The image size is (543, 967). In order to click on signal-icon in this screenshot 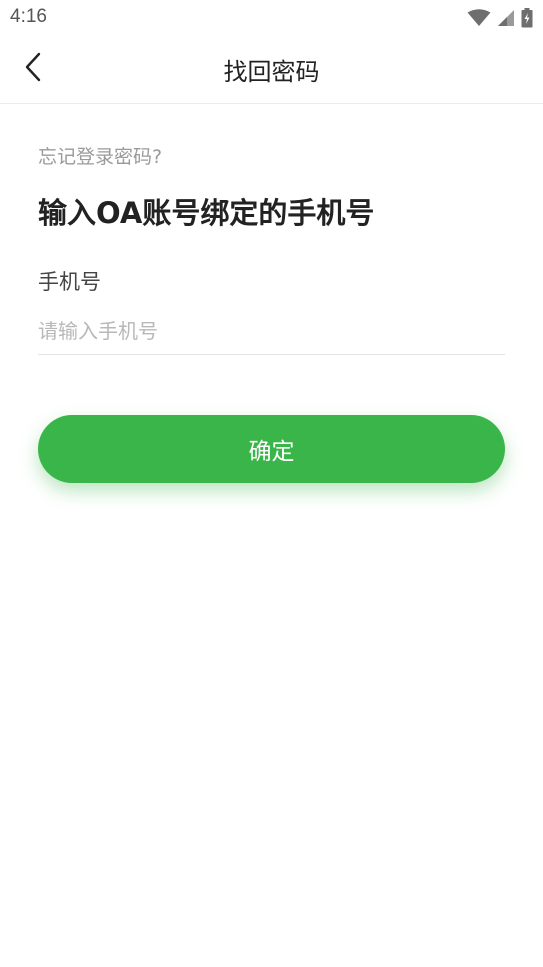, I will do `click(506, 20)`.